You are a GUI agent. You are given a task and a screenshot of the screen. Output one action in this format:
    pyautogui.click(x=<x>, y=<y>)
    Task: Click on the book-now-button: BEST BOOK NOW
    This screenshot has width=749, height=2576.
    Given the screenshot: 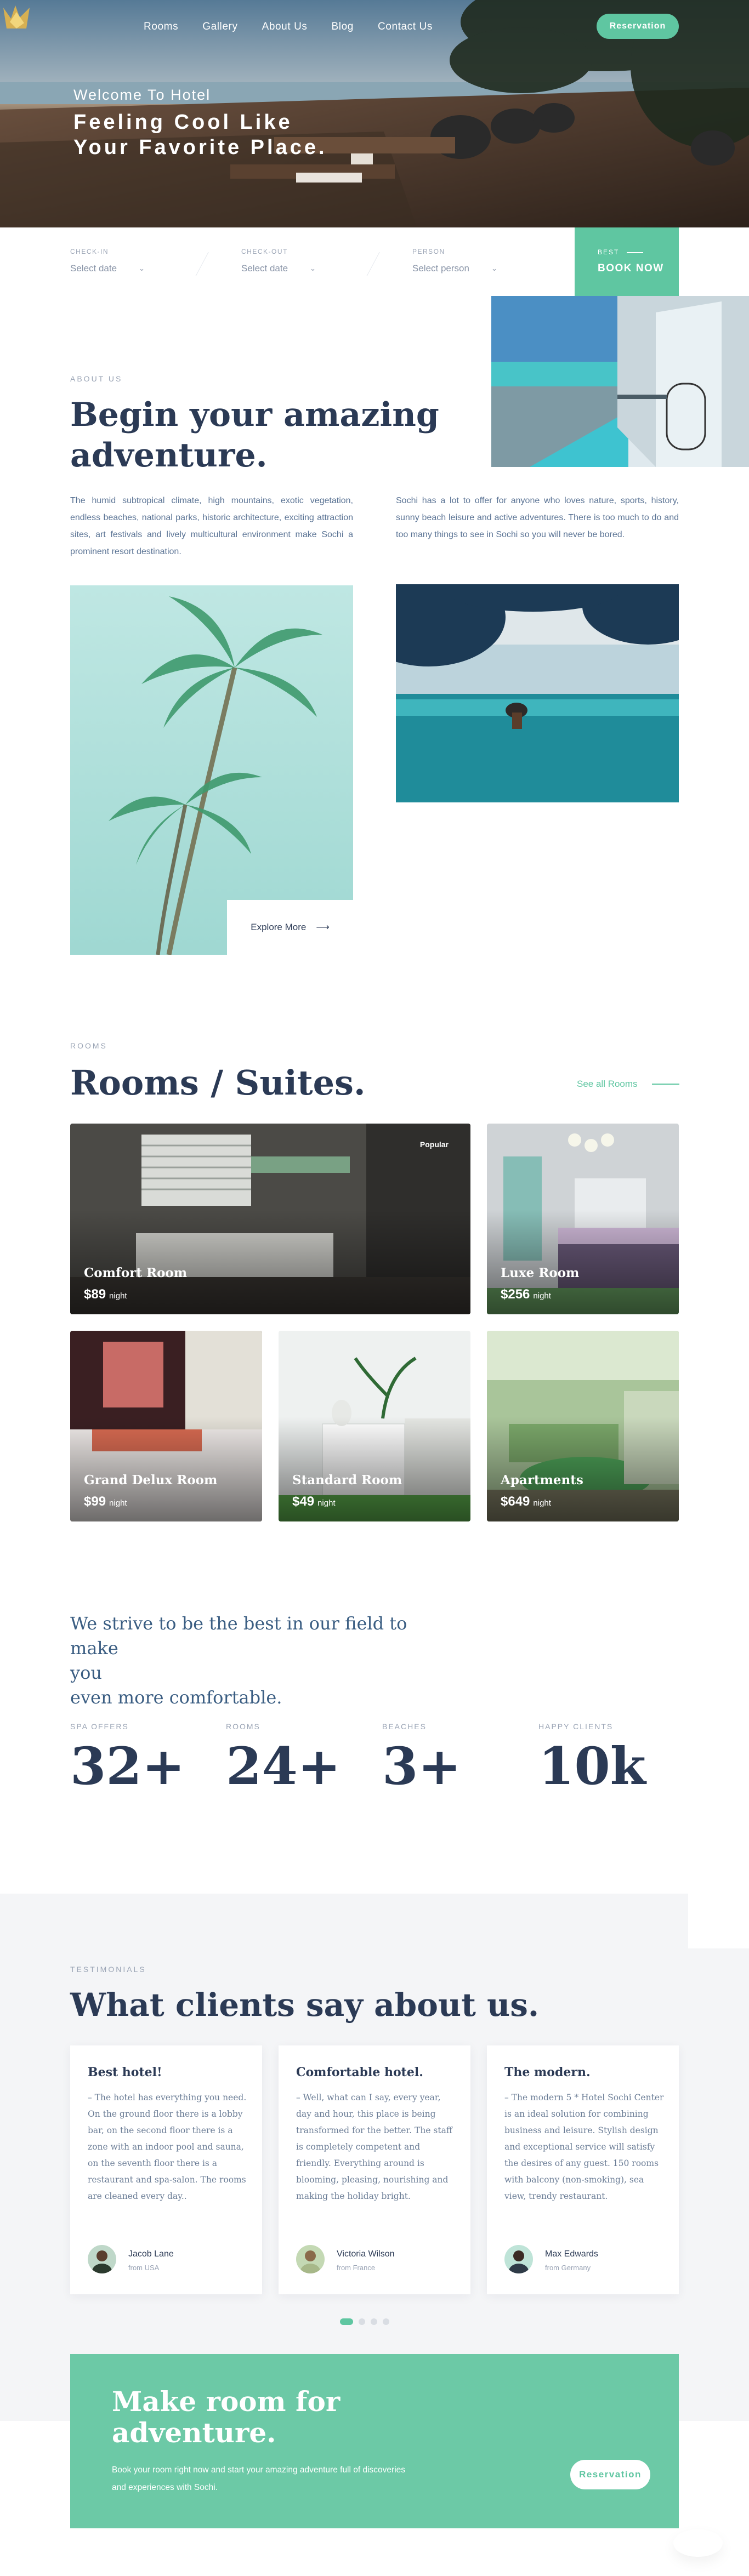 What is the action you would take?
    pyautogui.click(x=627, y=261)
    